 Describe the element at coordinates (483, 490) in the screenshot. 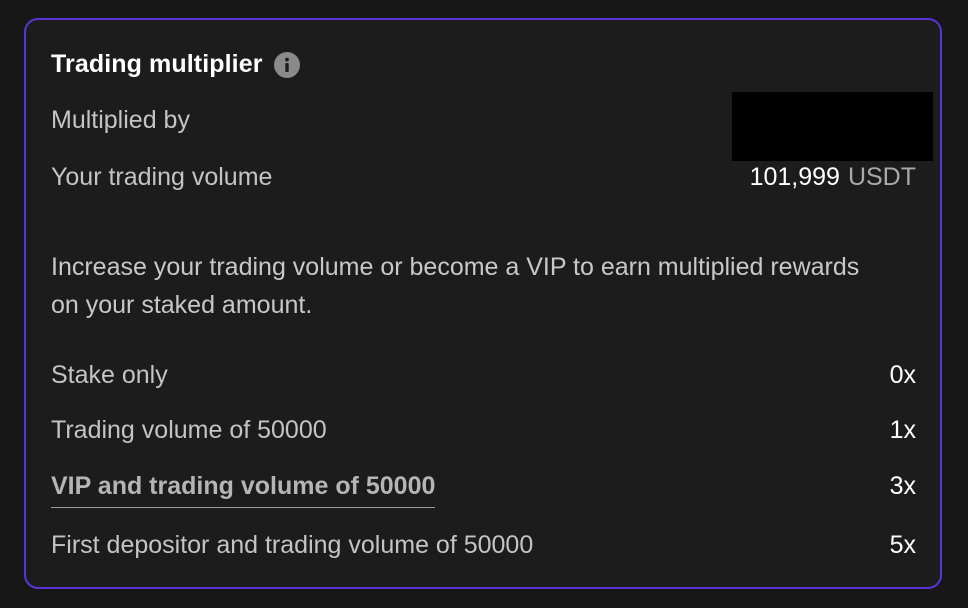

I see `tier-row-vip: VIP and trading volume of 50000 3x` at that location.